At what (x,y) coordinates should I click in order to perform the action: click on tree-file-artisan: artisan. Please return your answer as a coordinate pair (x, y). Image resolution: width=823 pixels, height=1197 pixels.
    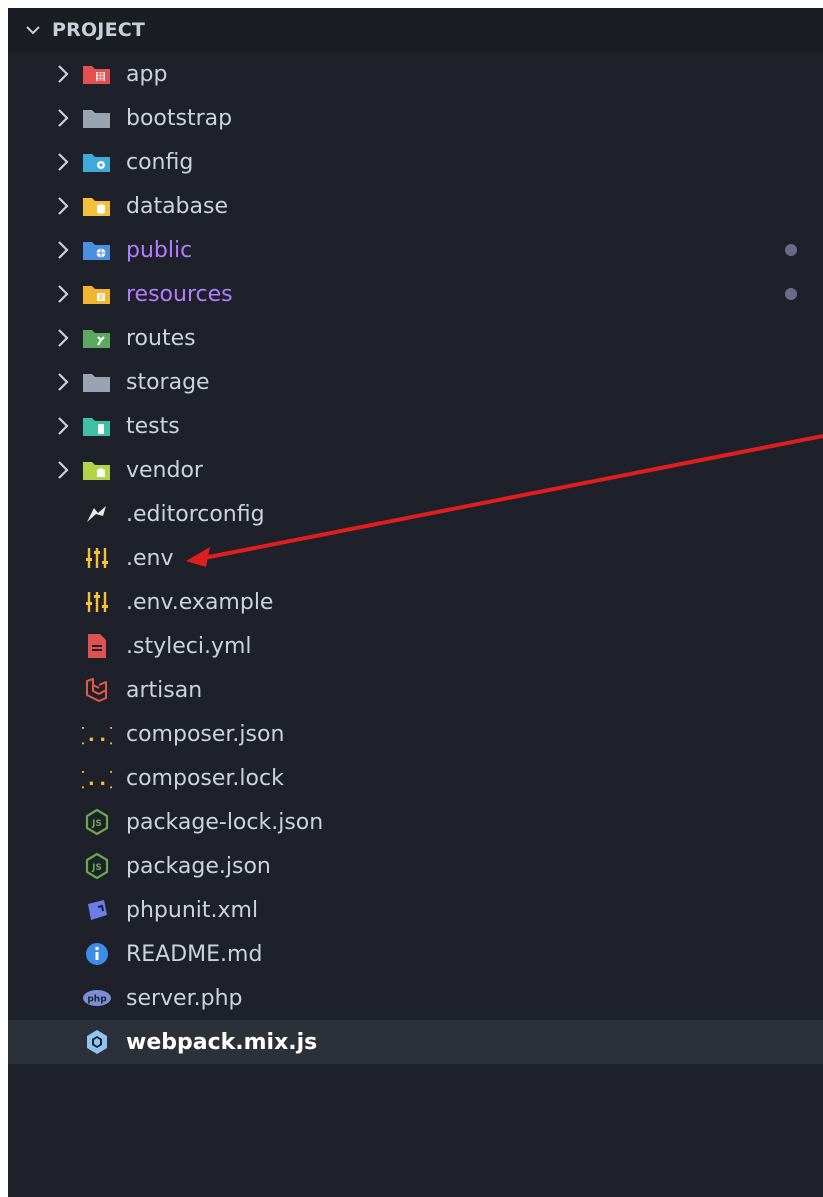
    Looking at the image, I should click on (415, 690).